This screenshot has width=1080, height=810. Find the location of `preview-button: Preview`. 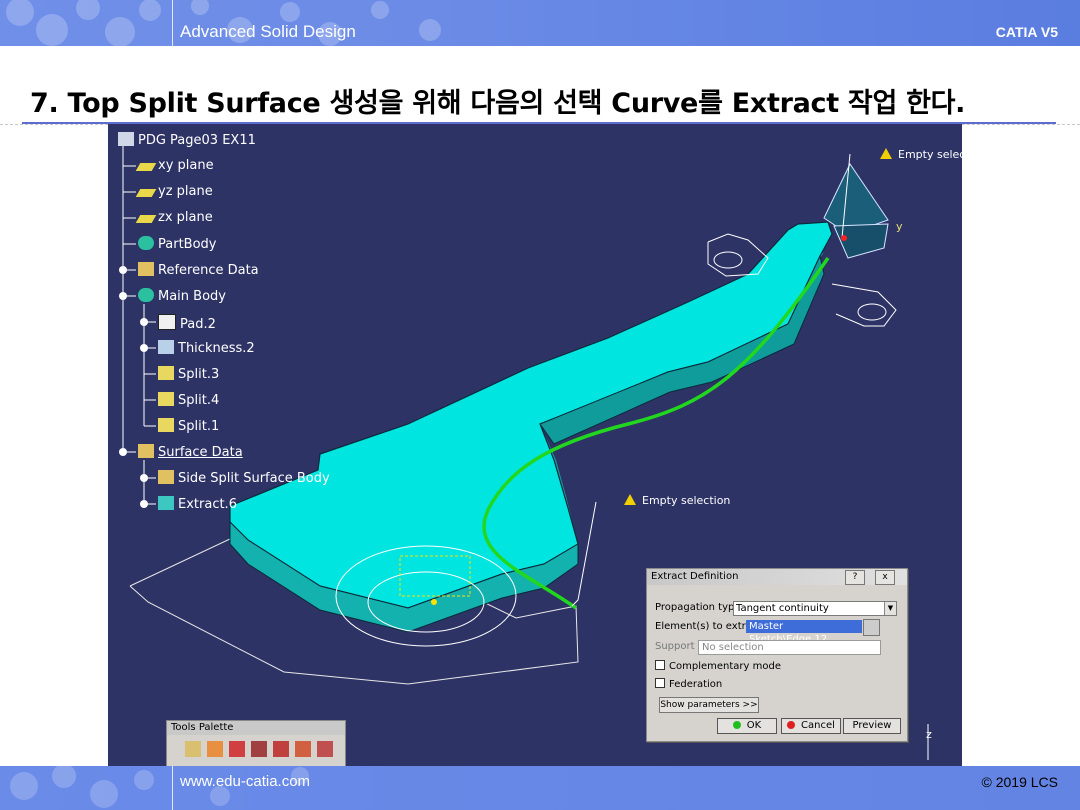

preview-button: Preview is located at coordinates (872, 726).